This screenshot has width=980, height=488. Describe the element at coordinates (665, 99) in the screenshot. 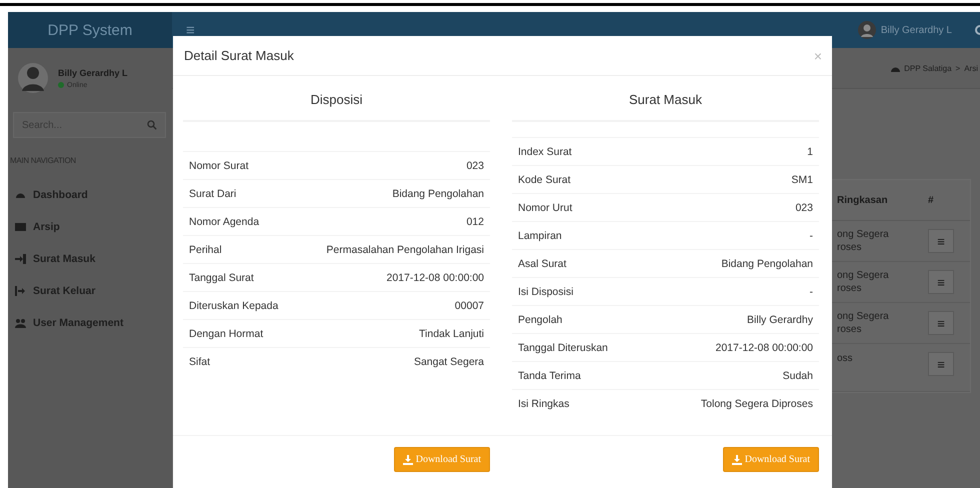

I see `panel-title: Surat Masuk` at that location.